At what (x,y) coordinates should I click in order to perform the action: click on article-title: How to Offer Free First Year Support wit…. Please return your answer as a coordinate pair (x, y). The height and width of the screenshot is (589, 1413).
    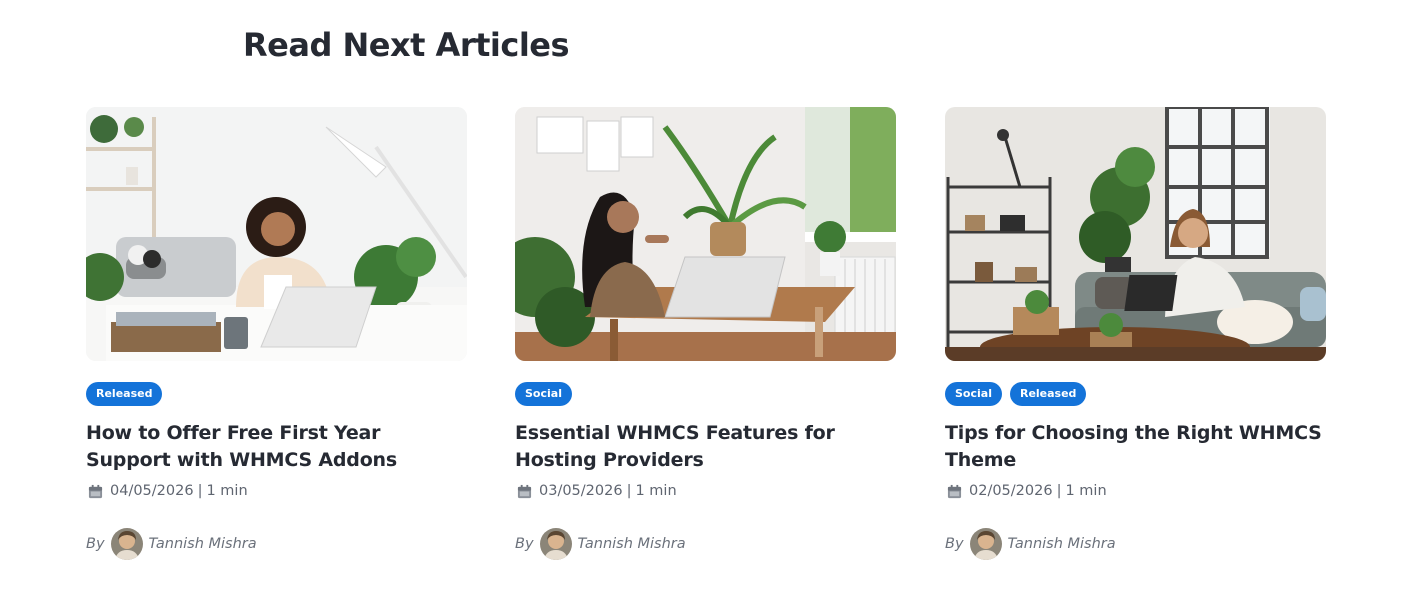
    Looking at the image, I should click on (276, 447).